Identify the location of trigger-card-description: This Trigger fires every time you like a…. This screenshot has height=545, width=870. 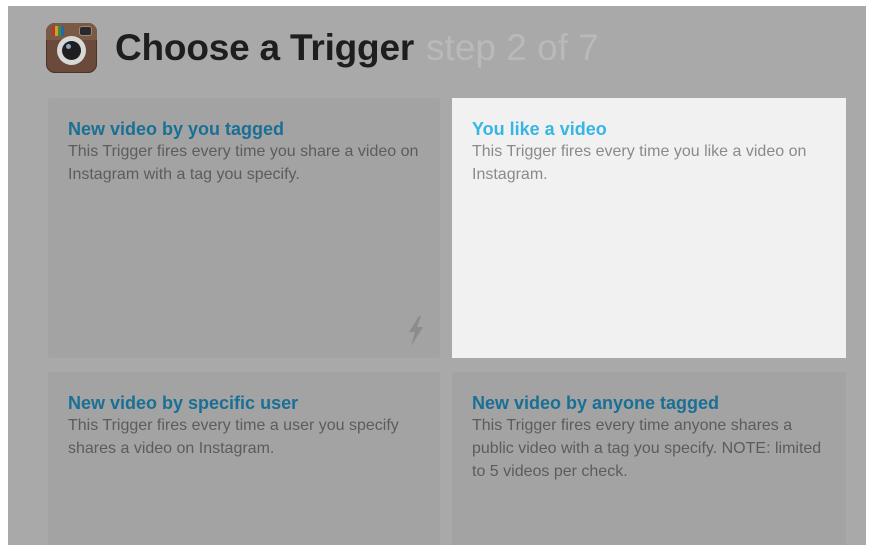
(639, 163).